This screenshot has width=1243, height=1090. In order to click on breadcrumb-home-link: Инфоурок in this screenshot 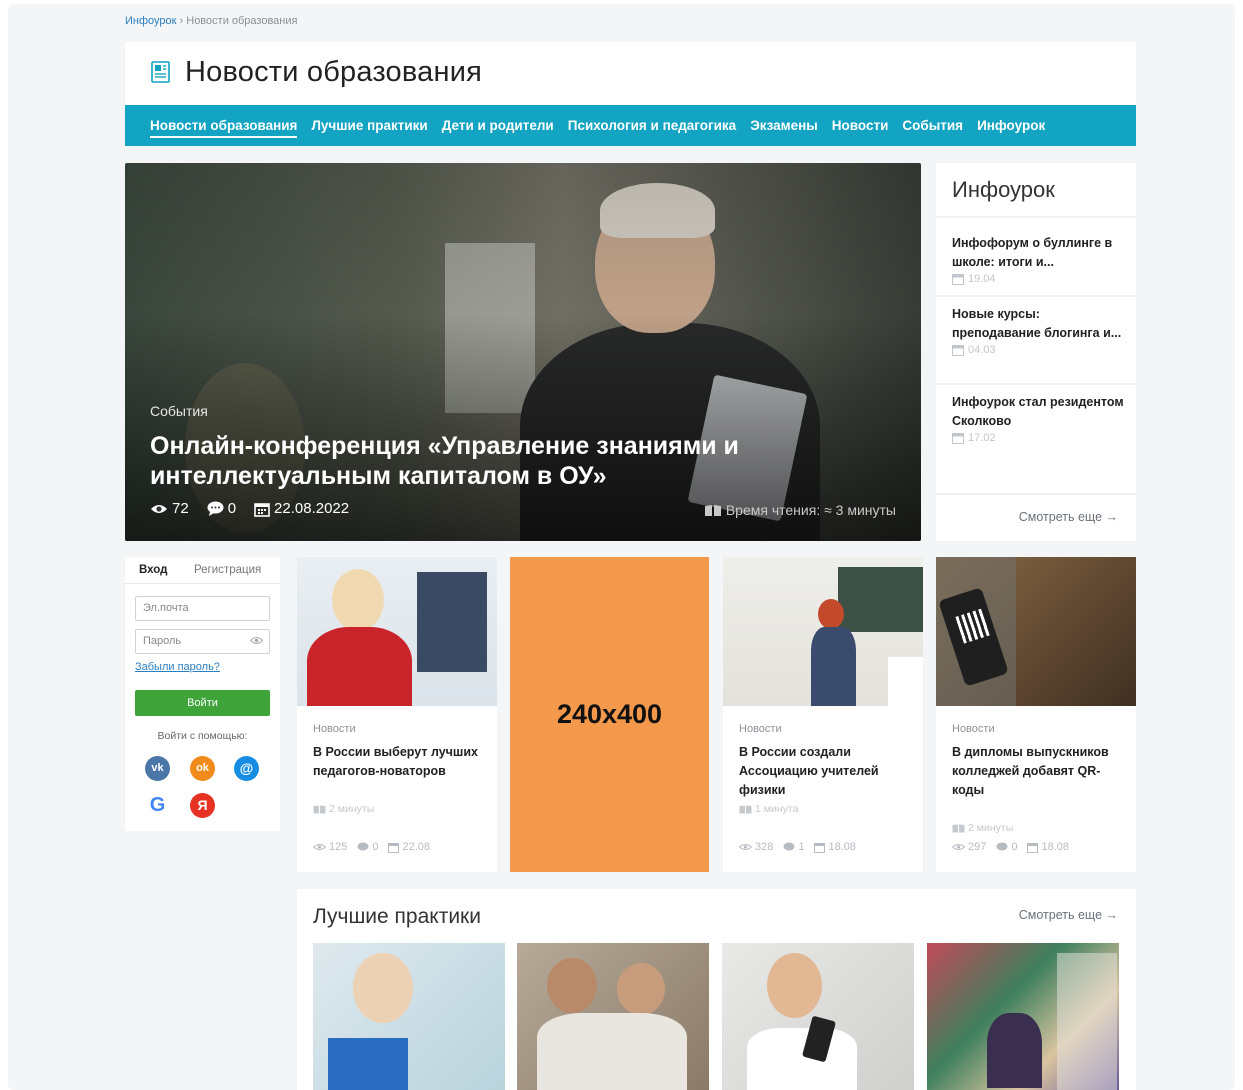, I will do `click(150, 21)`.